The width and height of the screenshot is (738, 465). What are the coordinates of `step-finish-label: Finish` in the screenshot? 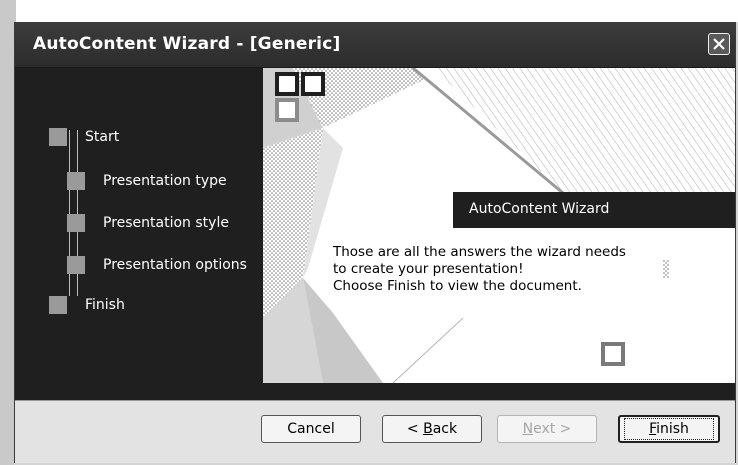 It's located at (105, 305).